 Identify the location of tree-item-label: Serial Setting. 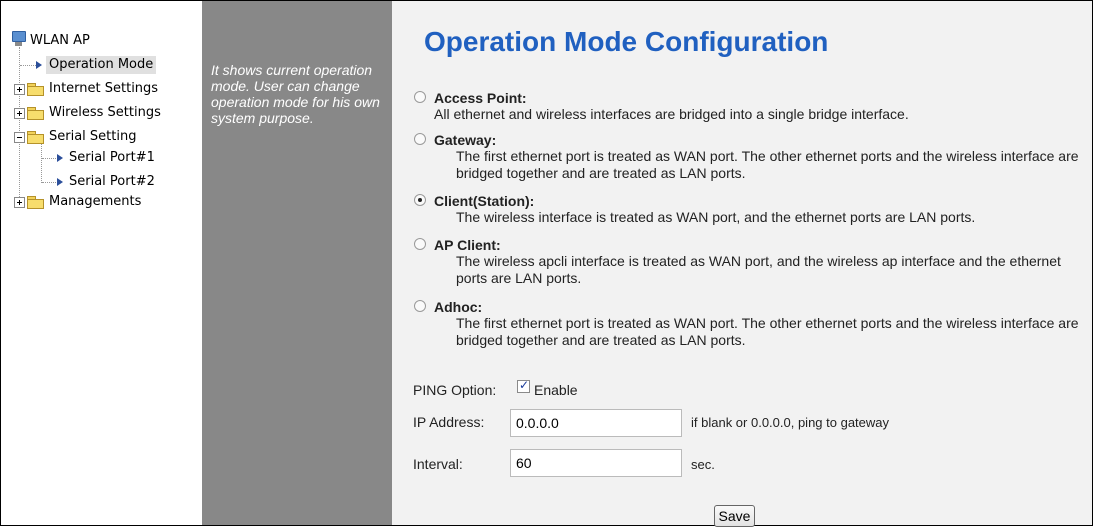
(93, 136).